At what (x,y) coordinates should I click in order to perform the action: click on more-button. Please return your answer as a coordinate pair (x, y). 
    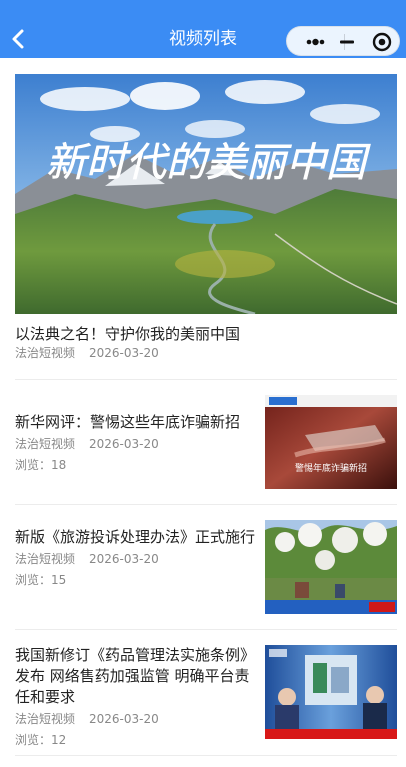
    Looking at the image, I should click on (317, 42).